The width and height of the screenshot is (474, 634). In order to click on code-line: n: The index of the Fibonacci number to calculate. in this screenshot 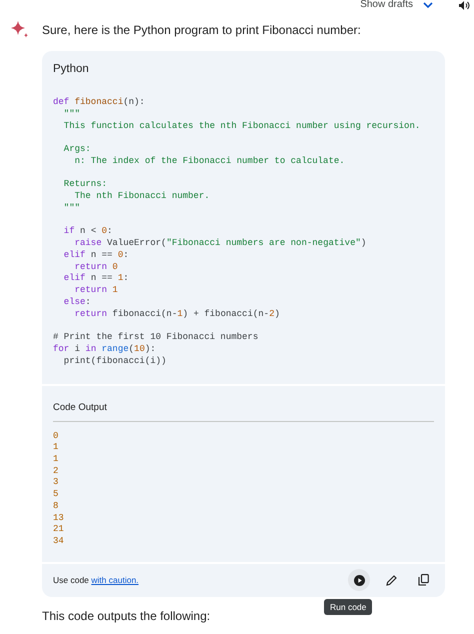, I will do `click(209, 162)`.